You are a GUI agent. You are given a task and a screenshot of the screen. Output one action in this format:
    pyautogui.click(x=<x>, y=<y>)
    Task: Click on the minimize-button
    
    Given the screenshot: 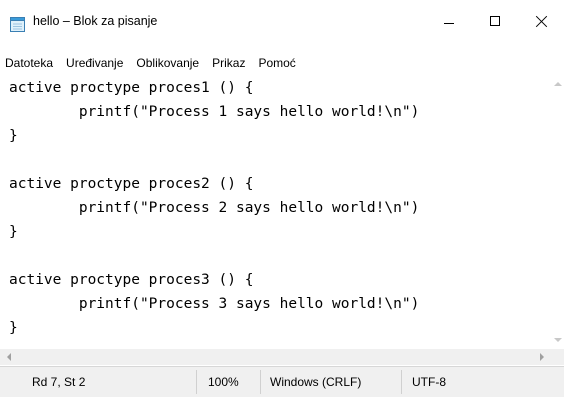 What is the action you would take?
    pyautogui.click(x=449, y=24)
    